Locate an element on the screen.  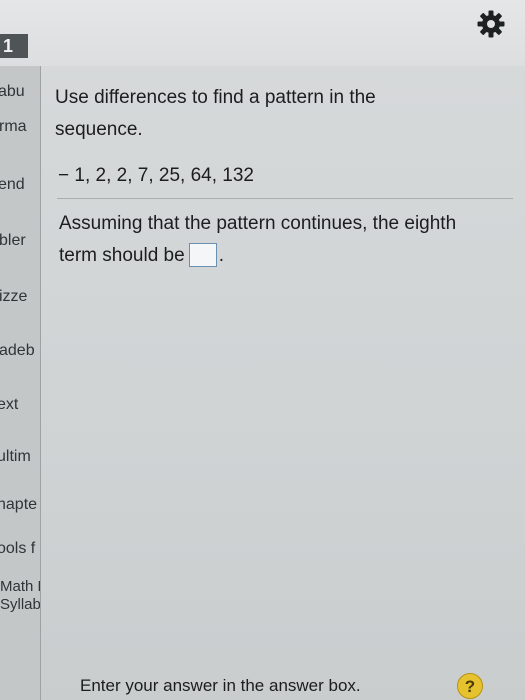
top-bar: 1 is located at coordinates (262, 33).